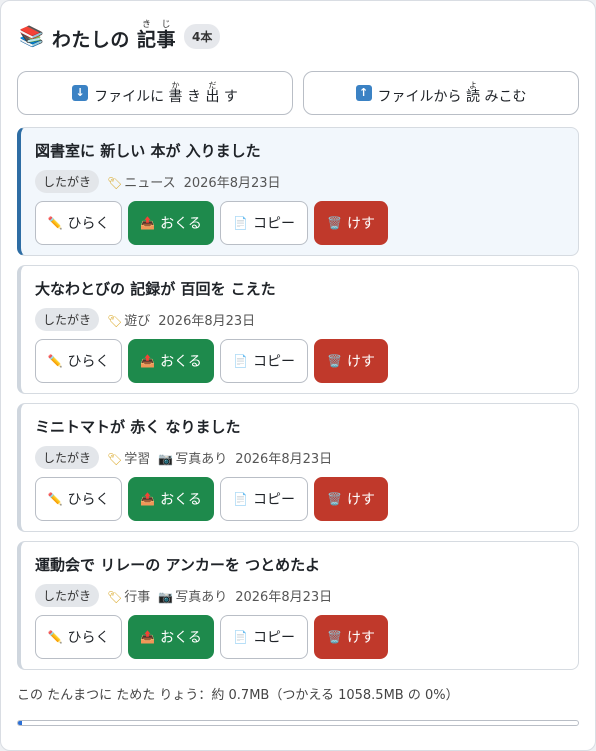  I want to click on import-label: ファイルから 読よ みこむ, so click(452, 92).